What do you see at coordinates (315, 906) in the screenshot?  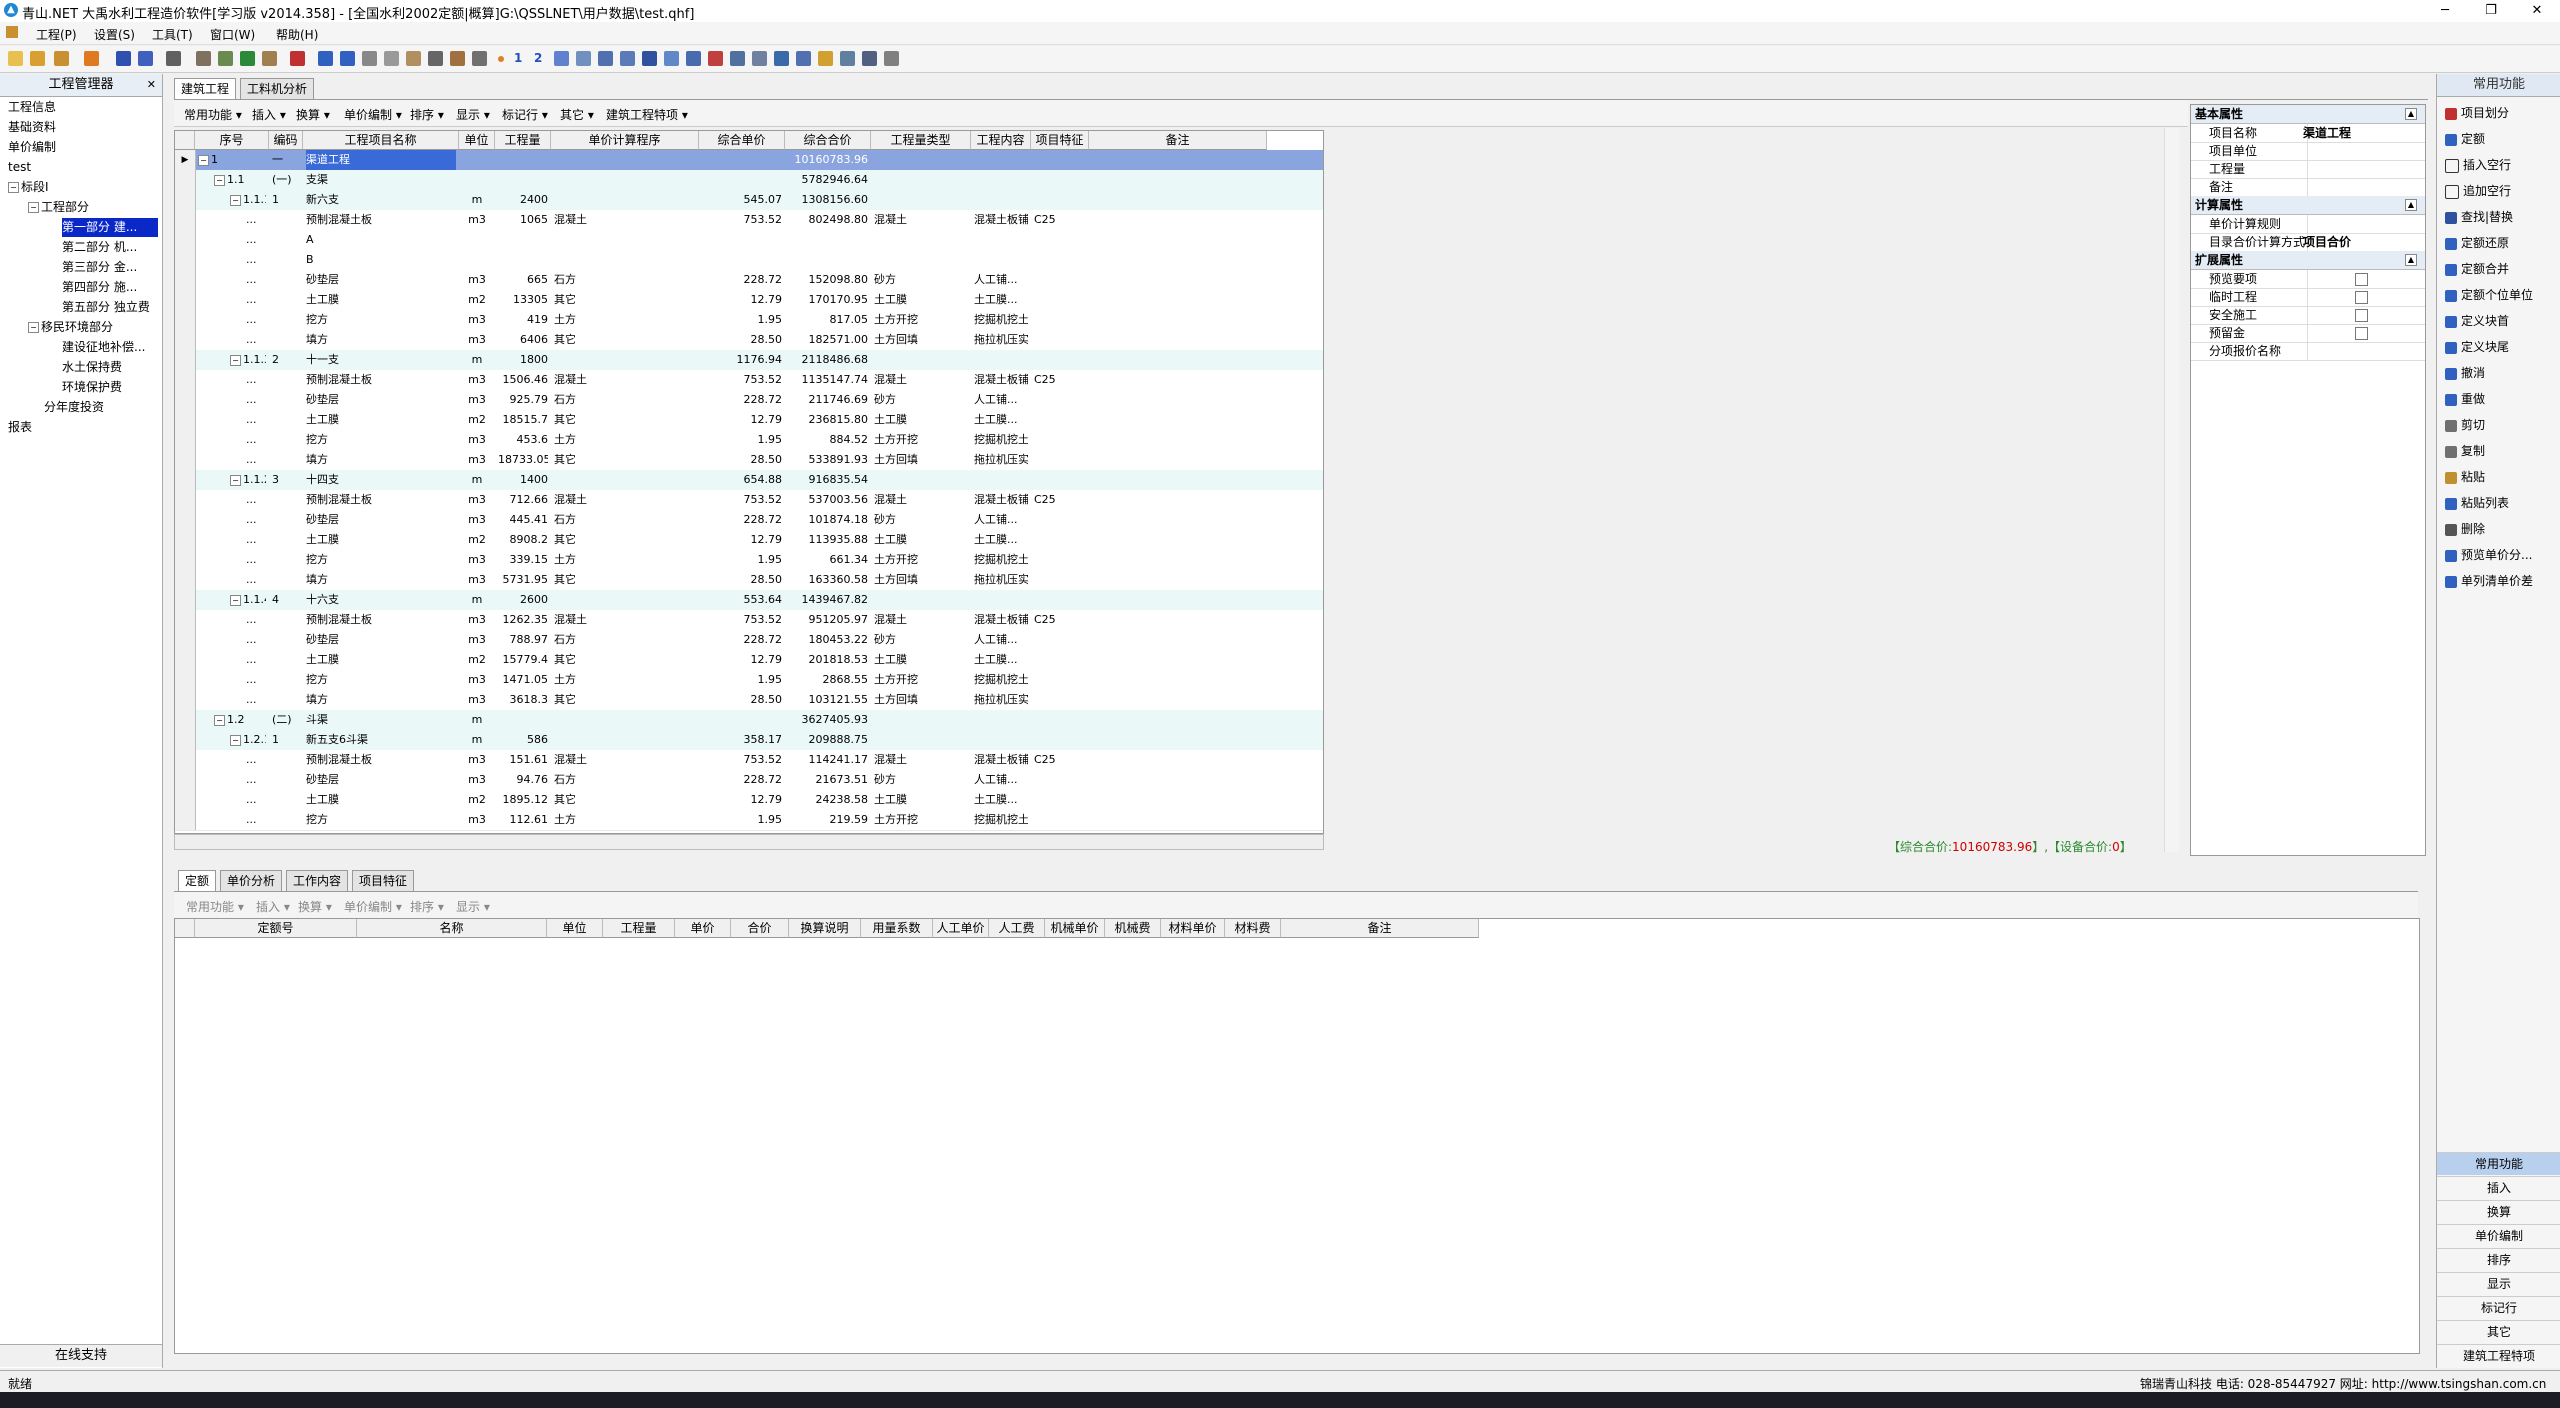 I see `bottom-convert-menu: 换算 ▾` at bounding box center [315, 906].